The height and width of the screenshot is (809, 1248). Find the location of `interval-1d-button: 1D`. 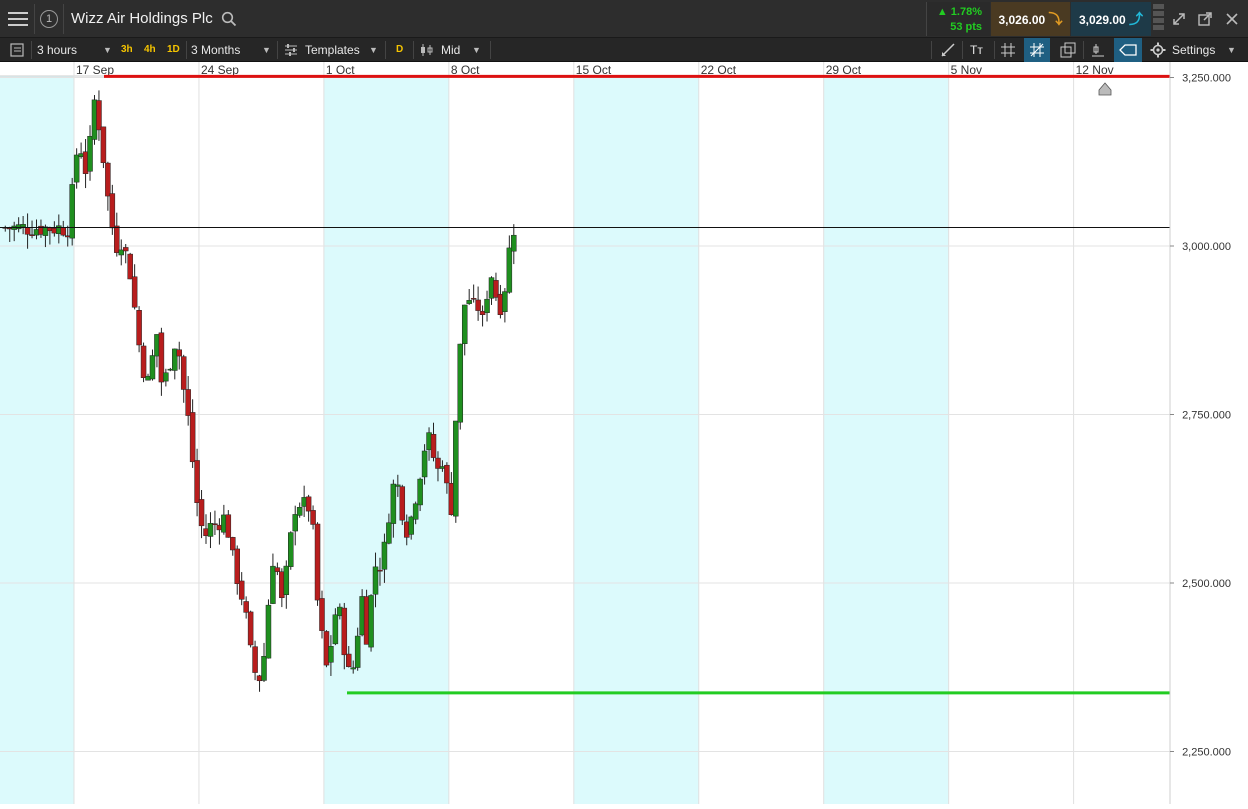

interval-1d-button: 1D is located at coordinates (173, 50).